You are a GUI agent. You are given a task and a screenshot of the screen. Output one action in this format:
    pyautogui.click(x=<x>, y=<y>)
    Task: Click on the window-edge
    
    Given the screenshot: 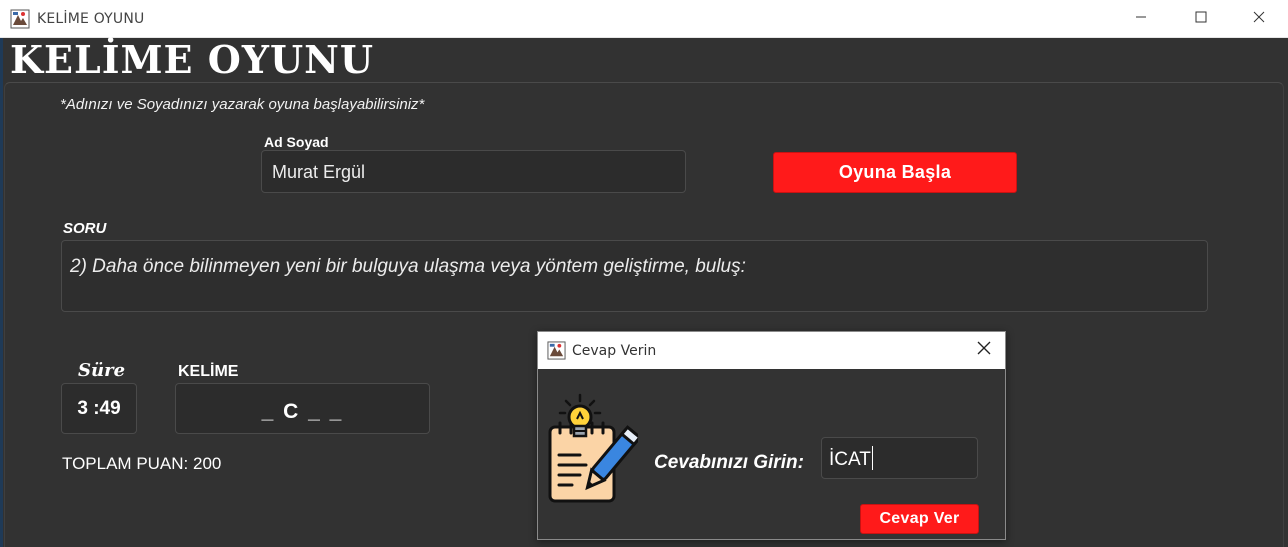 What is the action you would take?
    pyautogui.click(x=1, y=292)
    